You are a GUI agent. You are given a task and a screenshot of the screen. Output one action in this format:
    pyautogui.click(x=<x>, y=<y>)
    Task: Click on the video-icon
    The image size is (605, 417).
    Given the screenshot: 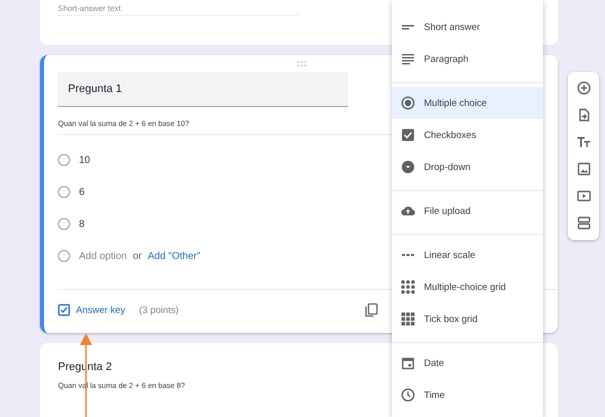 What is the action you would take?
    pyautogui.click(x=583, y=196)
    